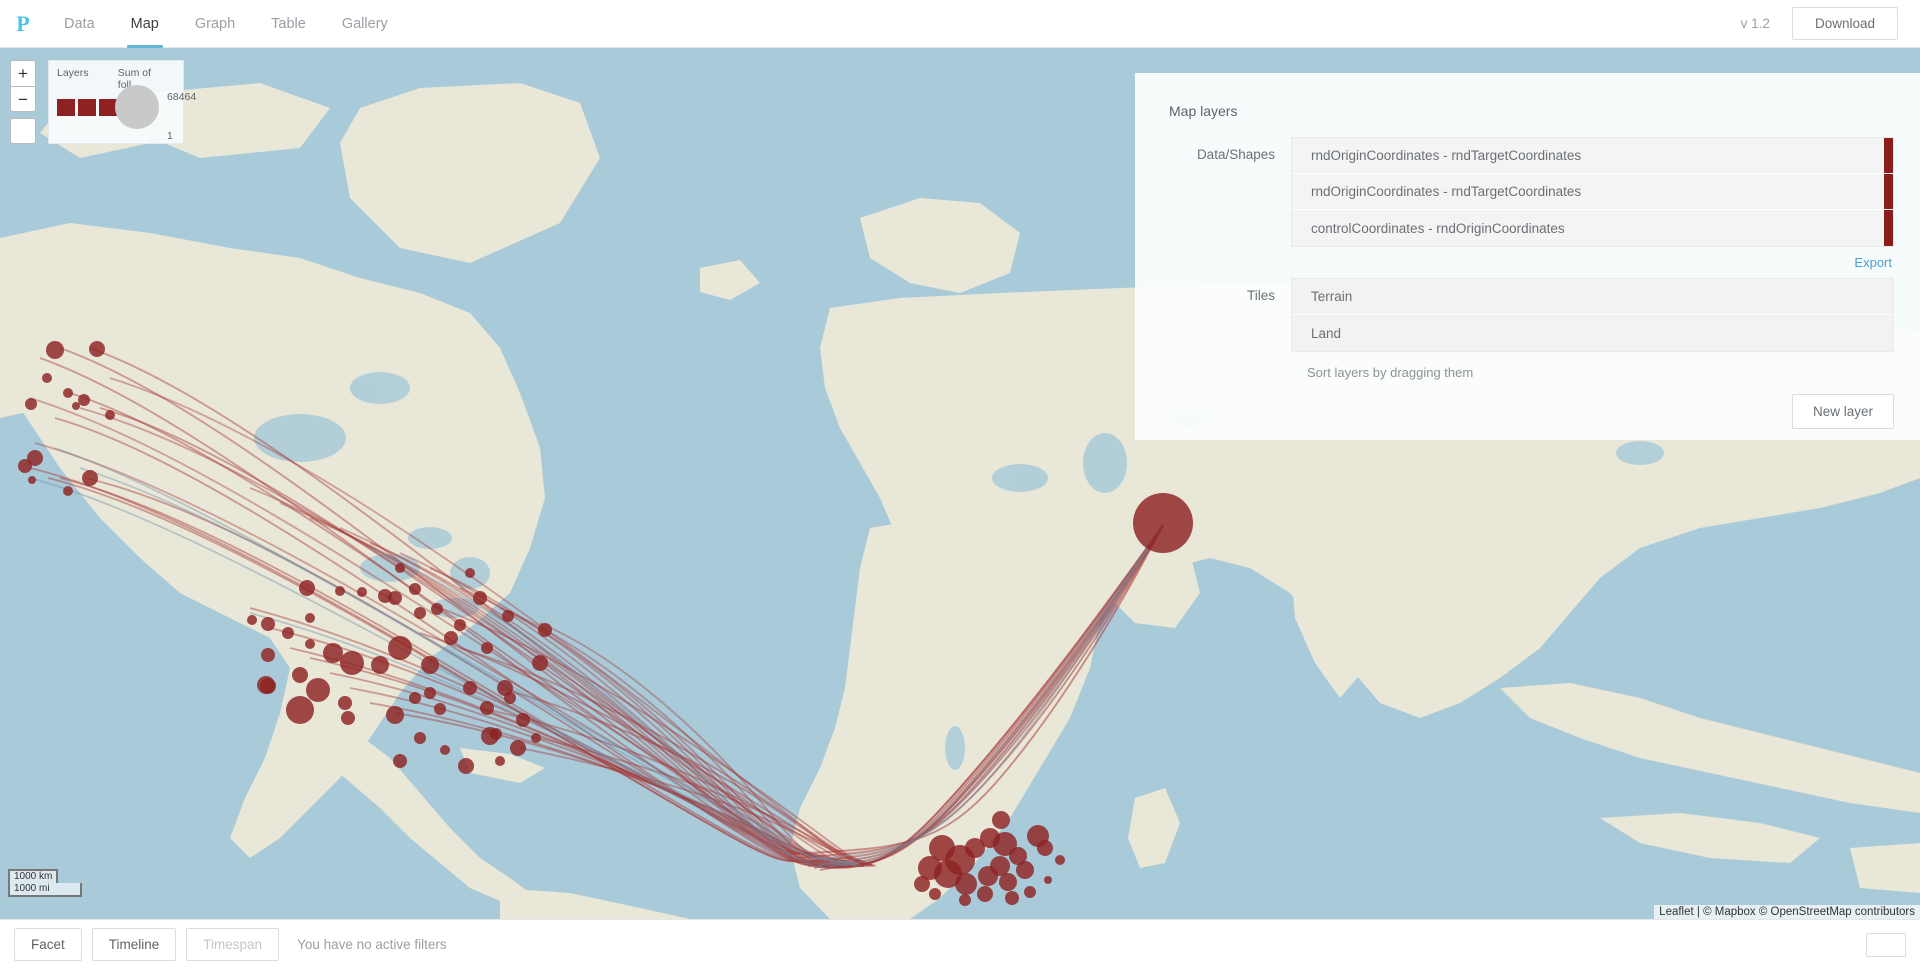 The image size is (1920, 969). What do you see at coordinates (170, 136) in the screenshot?
I see `legend-value-min: 1` at bounding box center [170, 136].